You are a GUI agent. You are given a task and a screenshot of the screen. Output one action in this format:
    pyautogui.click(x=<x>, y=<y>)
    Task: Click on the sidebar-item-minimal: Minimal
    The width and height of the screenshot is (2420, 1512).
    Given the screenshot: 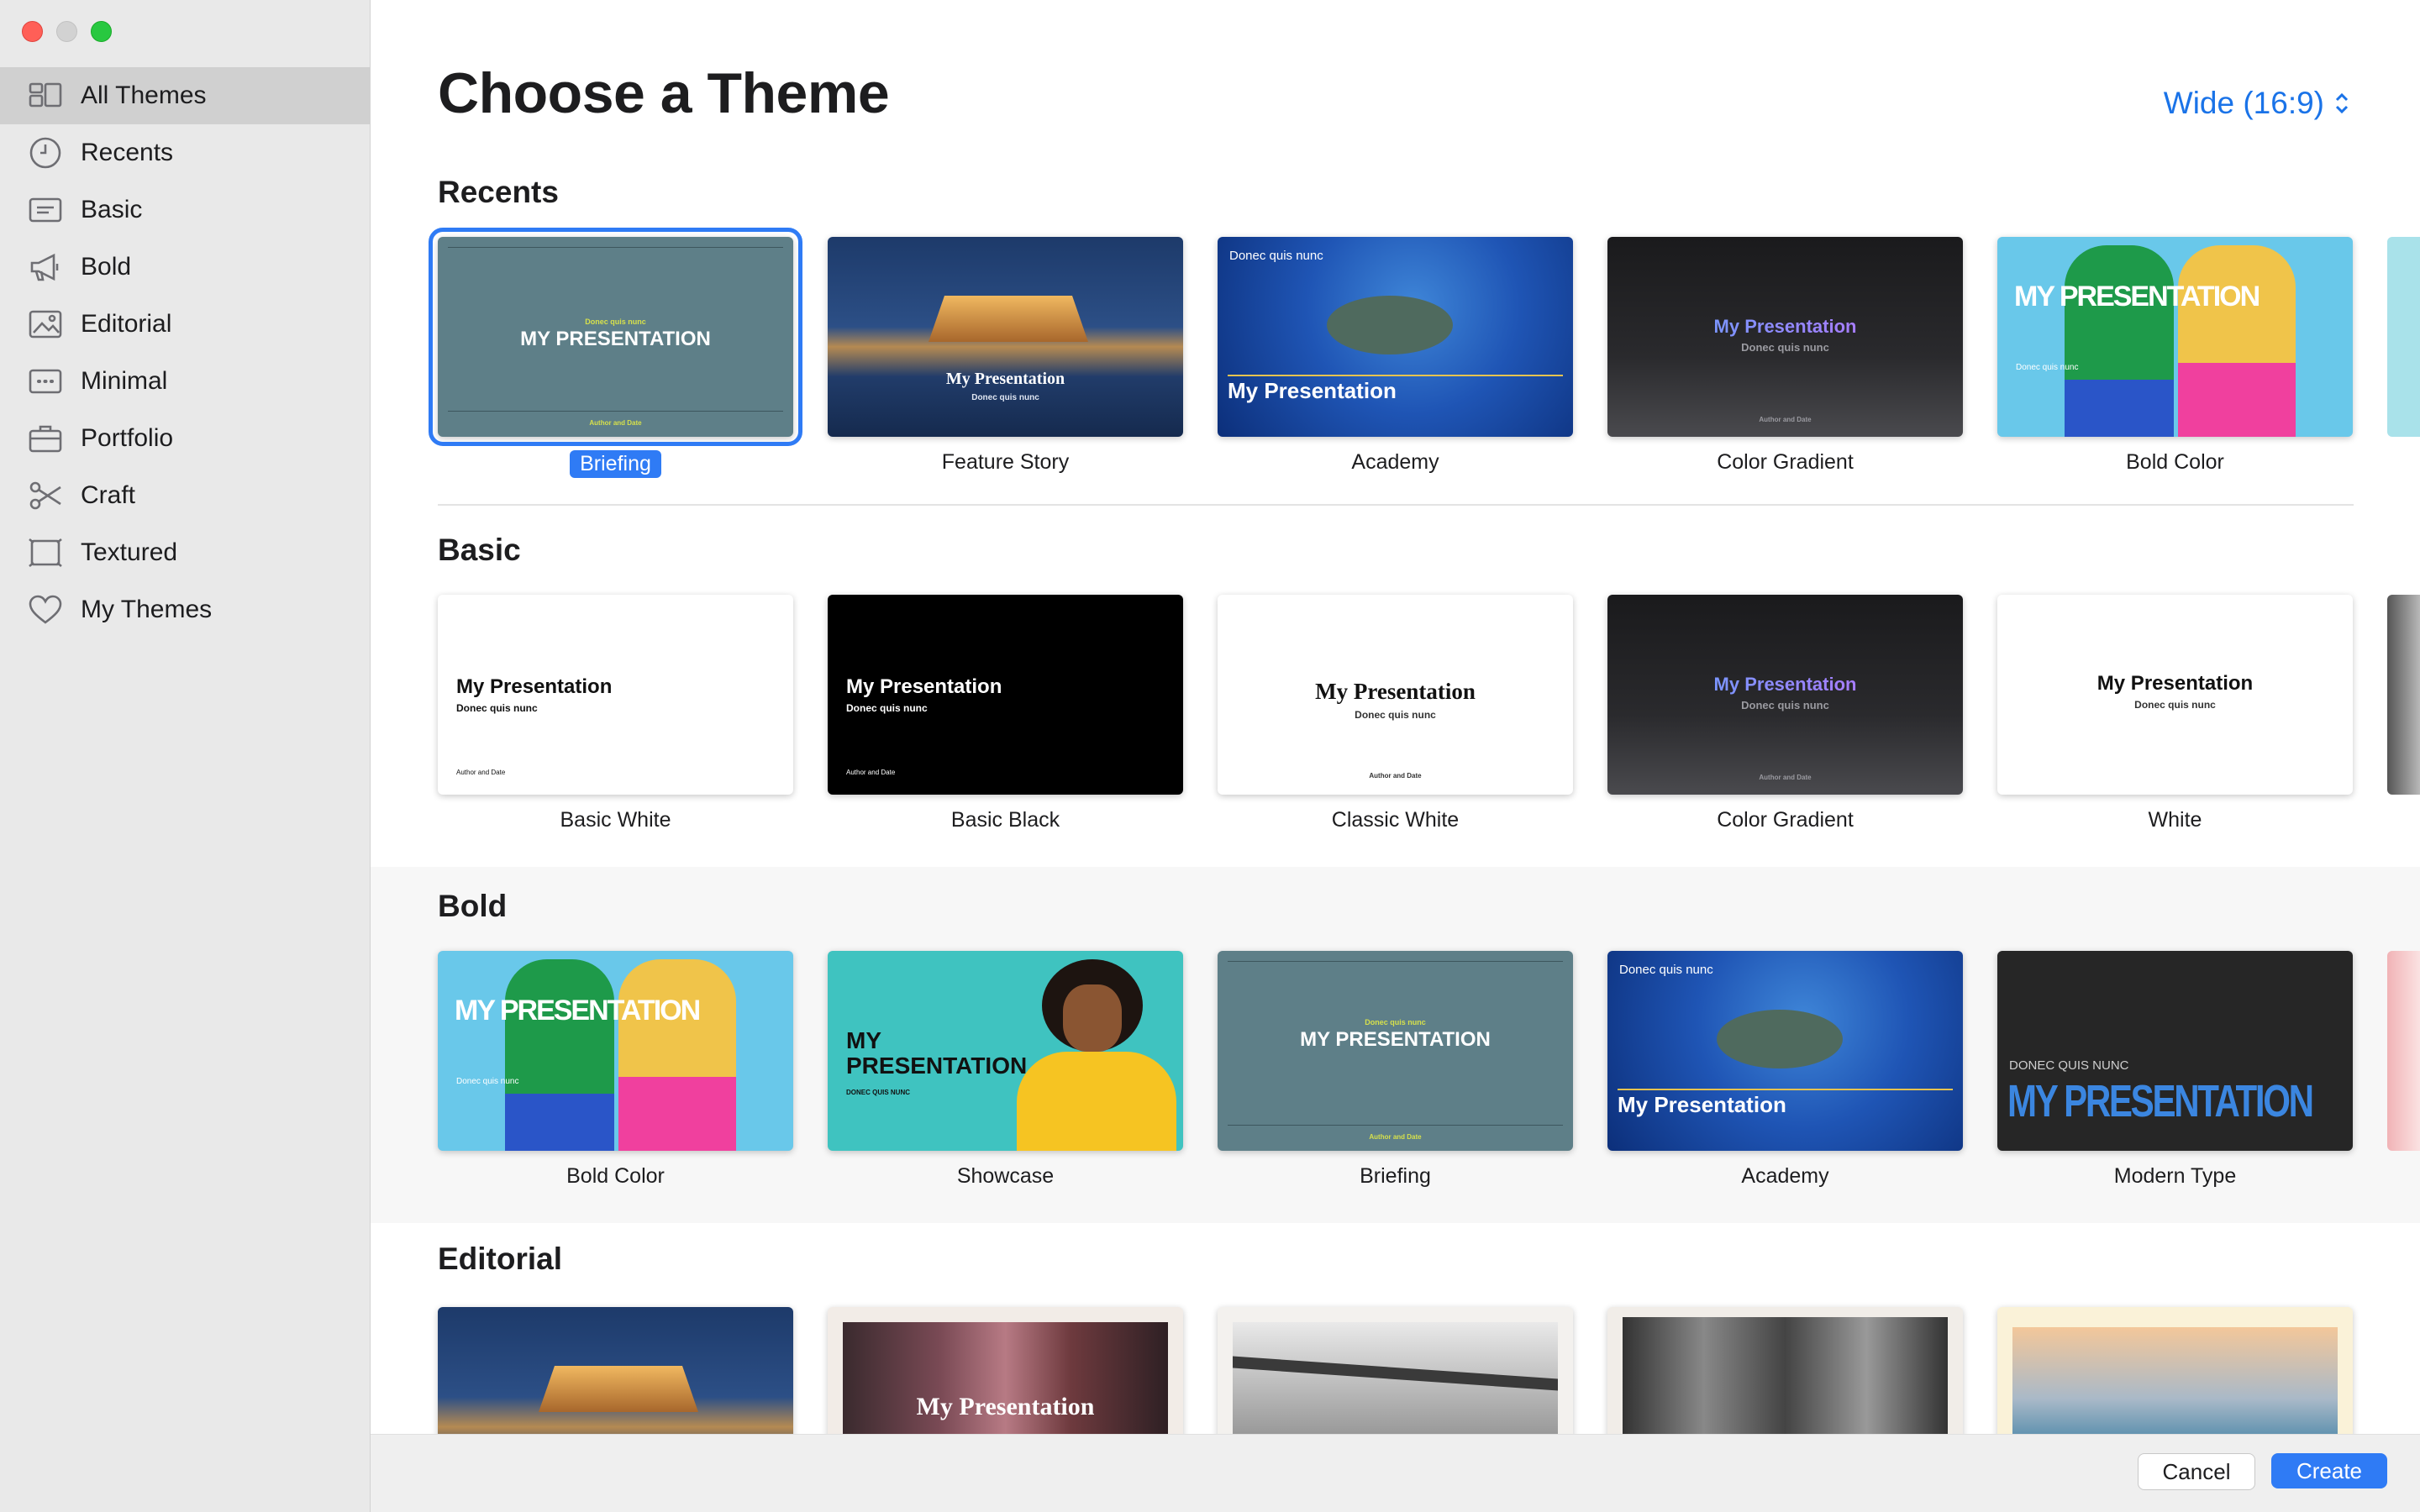 What is the action you would take?
    pyautogui.click(x=185, y=381)
    